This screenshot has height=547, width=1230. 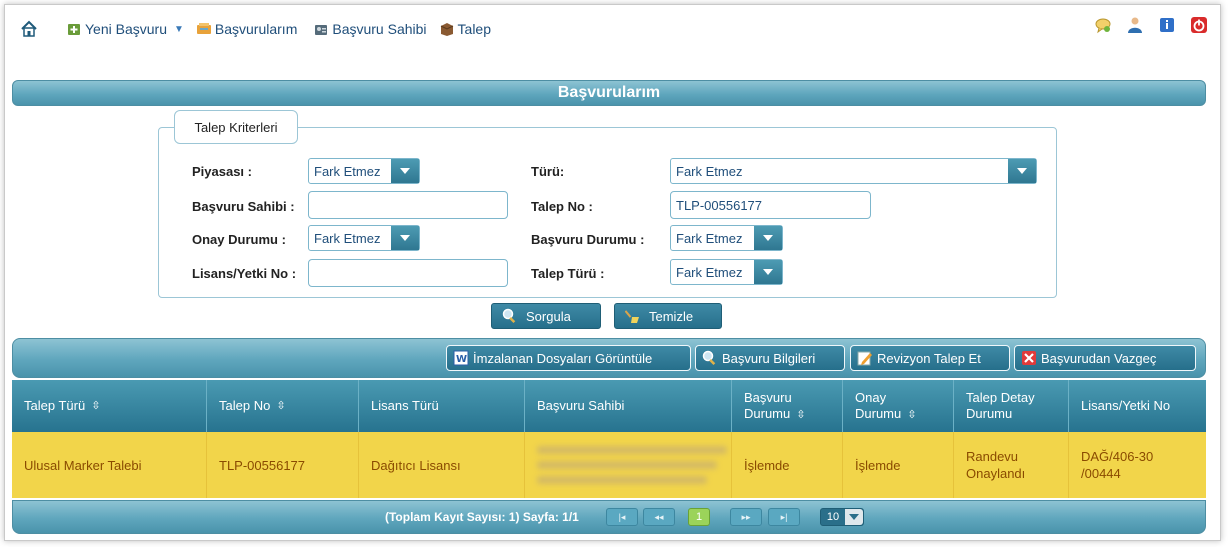 I want to click on owner-icon, so click(x=321, y=30).